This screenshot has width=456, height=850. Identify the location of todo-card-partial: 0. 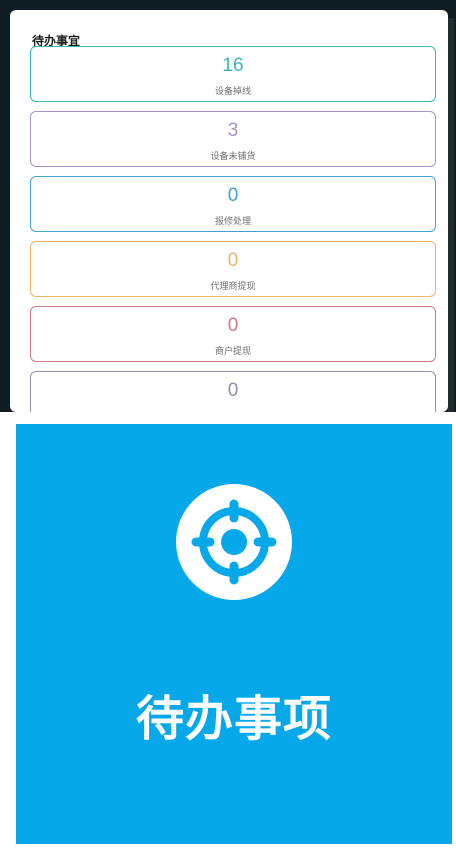
(233, 391).